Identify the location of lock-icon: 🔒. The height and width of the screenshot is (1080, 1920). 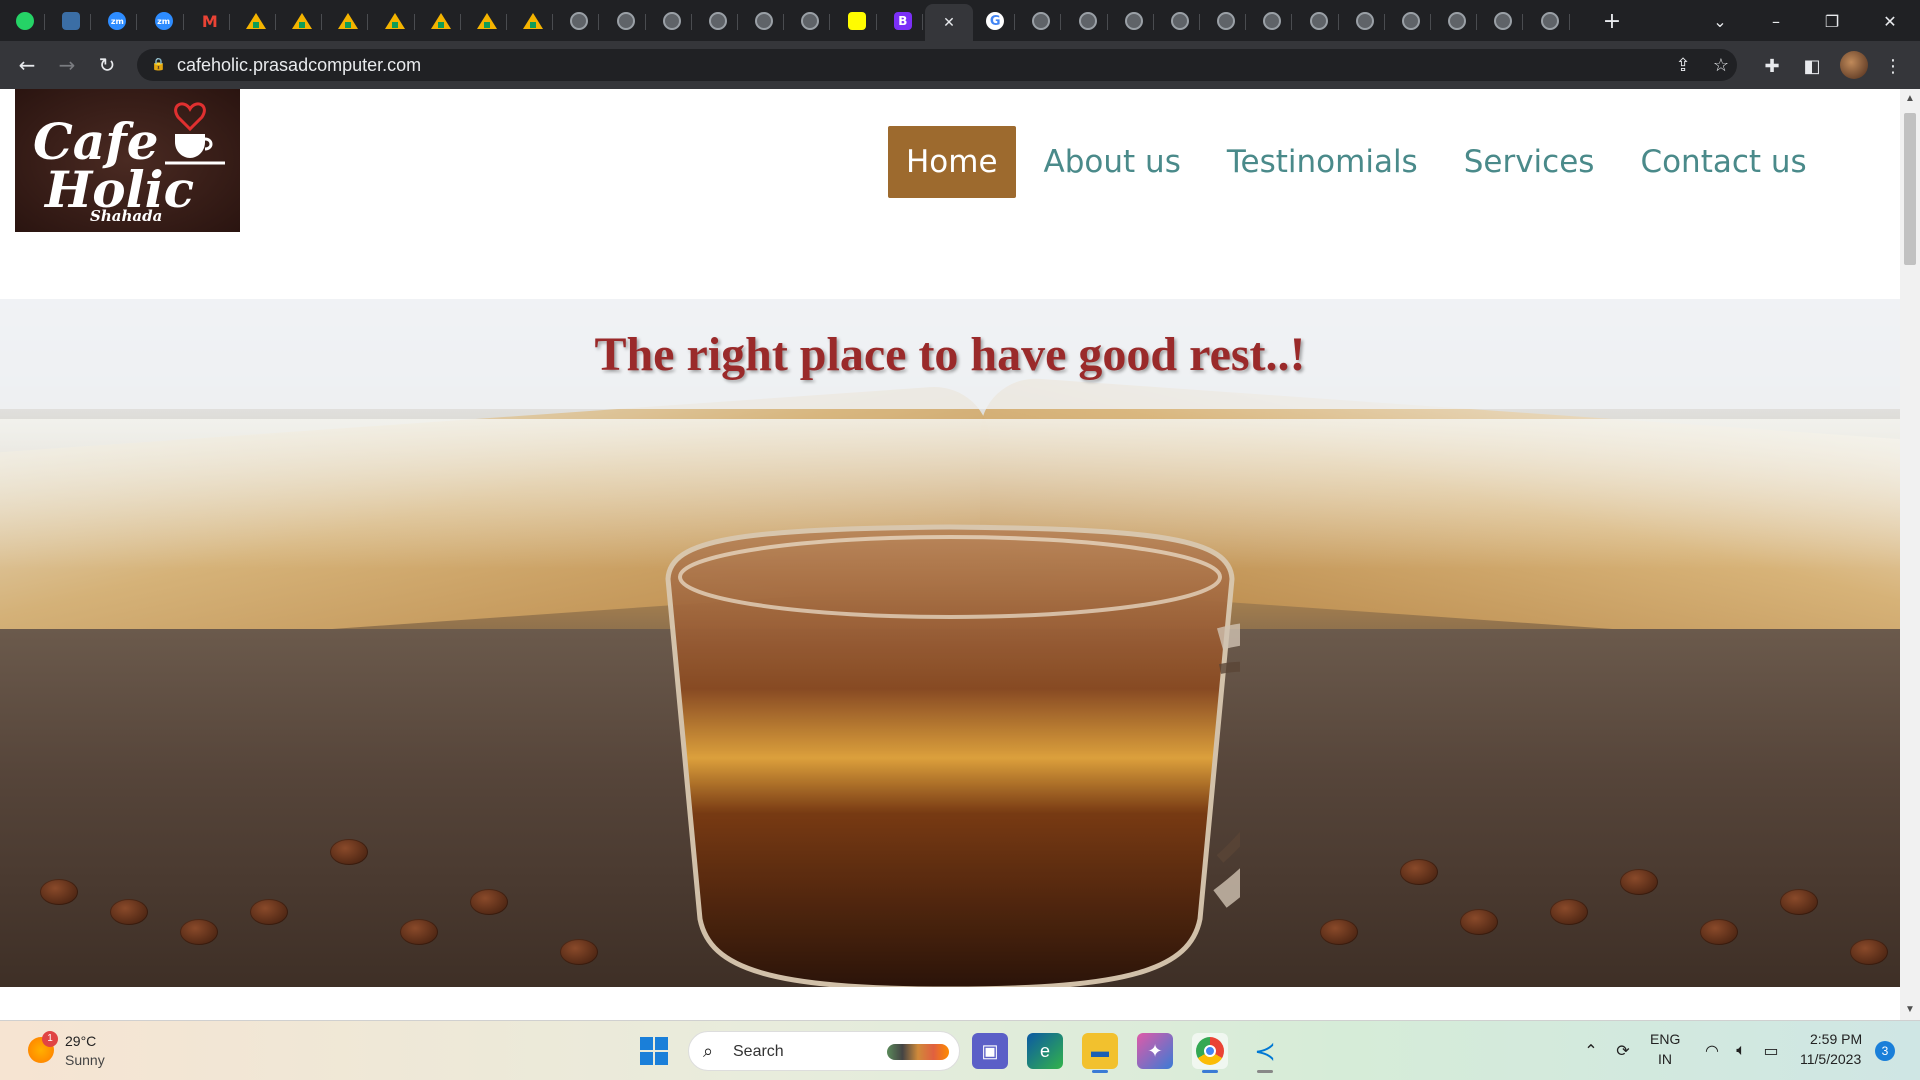
(158, 64).